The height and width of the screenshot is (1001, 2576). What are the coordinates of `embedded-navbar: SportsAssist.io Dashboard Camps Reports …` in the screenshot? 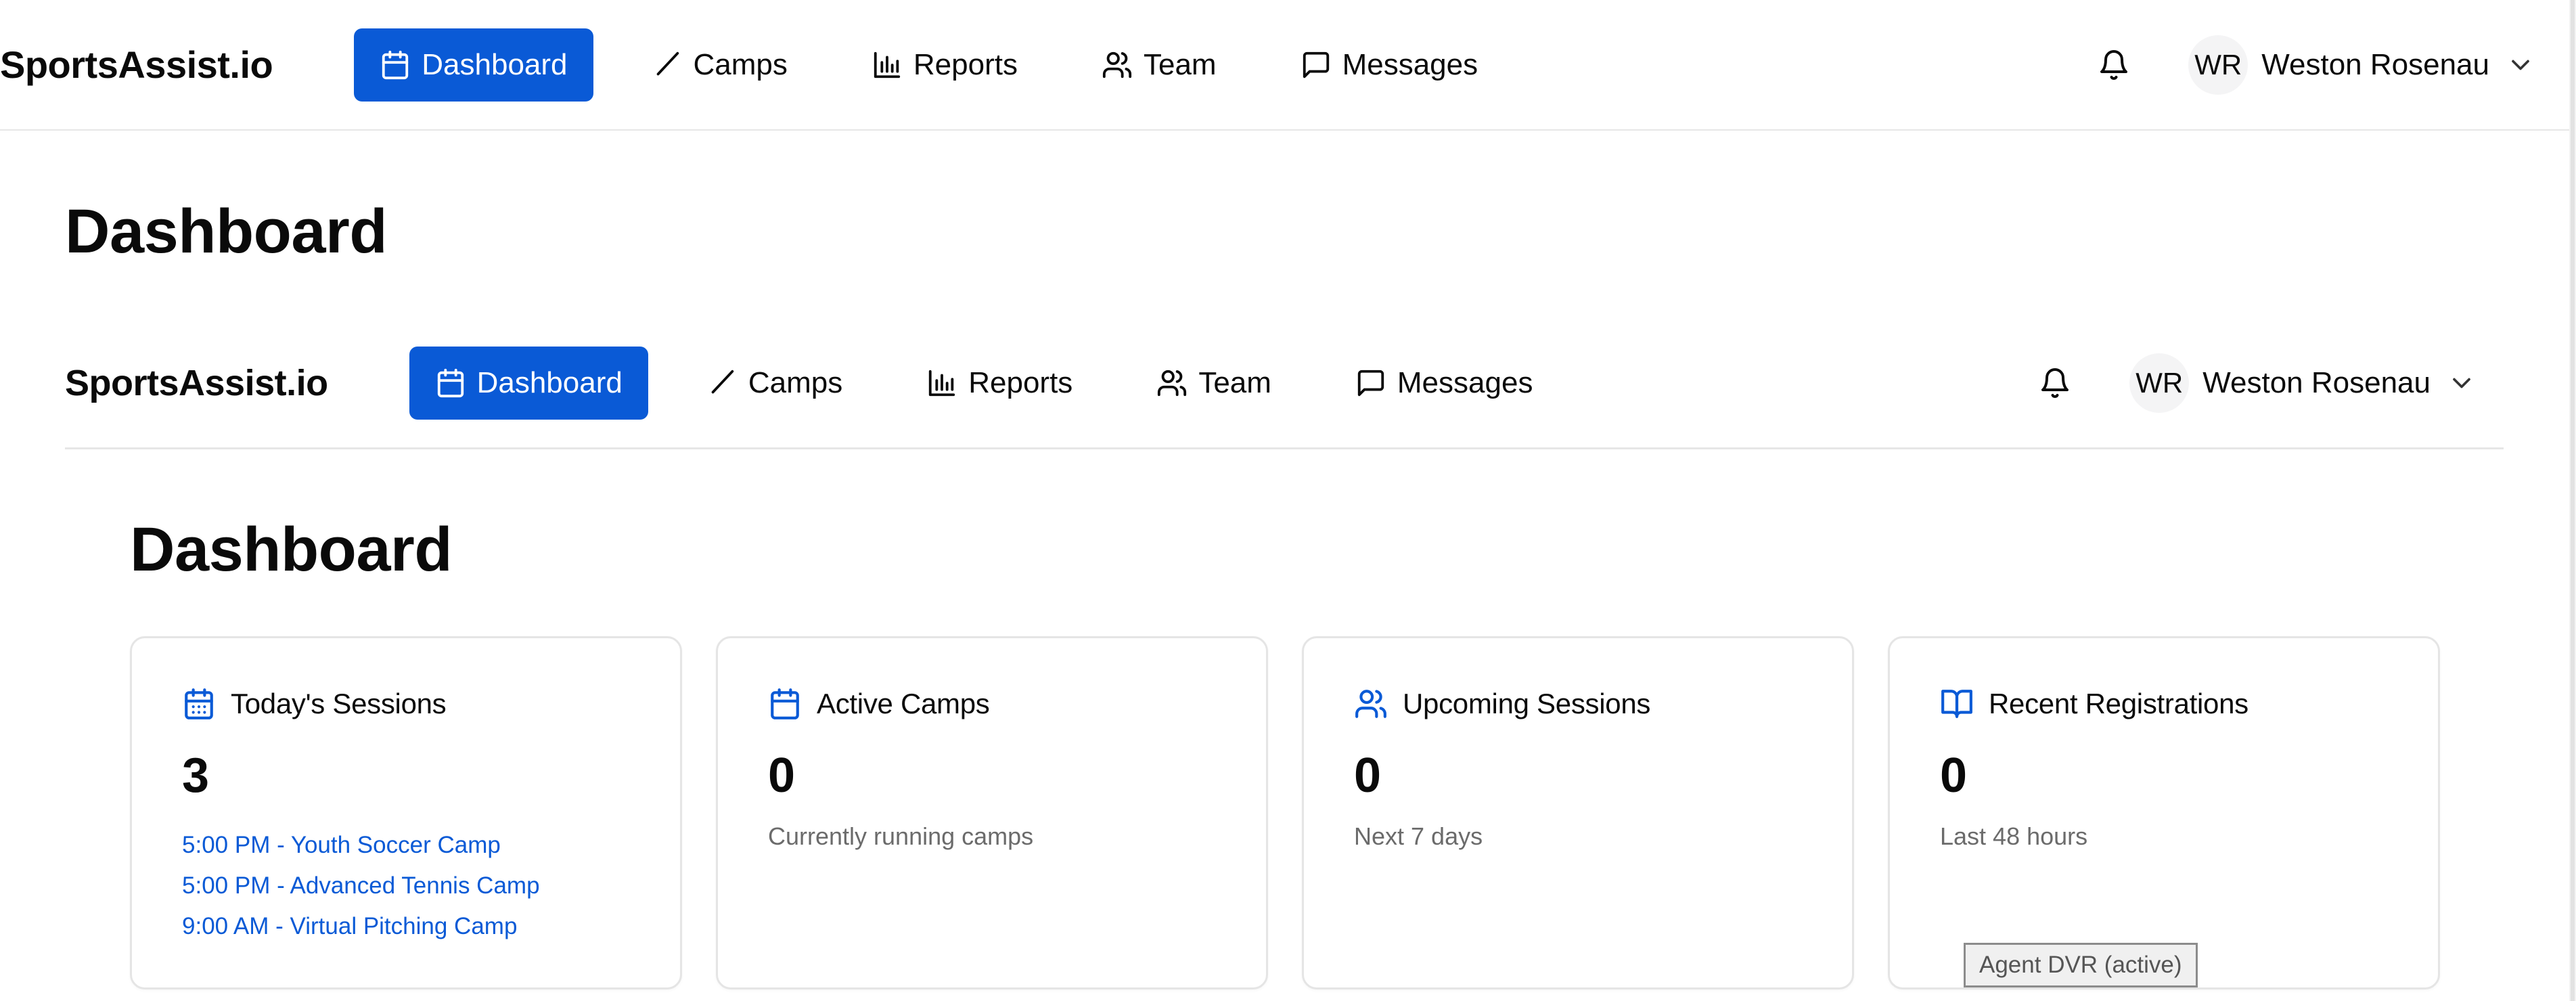 It's located at (1284, 383).